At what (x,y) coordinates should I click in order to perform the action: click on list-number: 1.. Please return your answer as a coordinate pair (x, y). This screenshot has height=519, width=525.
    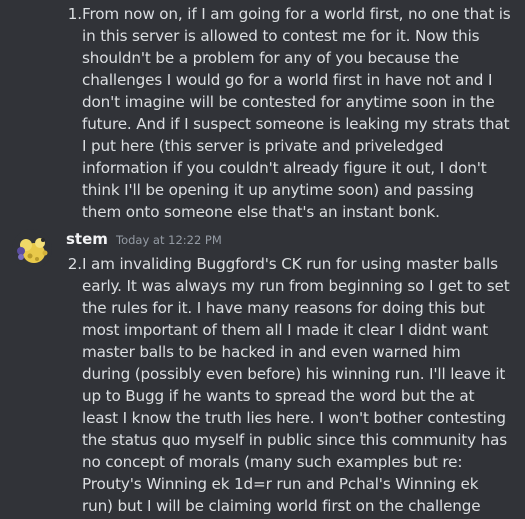
    Looking at the image, I should click on (74, 14).